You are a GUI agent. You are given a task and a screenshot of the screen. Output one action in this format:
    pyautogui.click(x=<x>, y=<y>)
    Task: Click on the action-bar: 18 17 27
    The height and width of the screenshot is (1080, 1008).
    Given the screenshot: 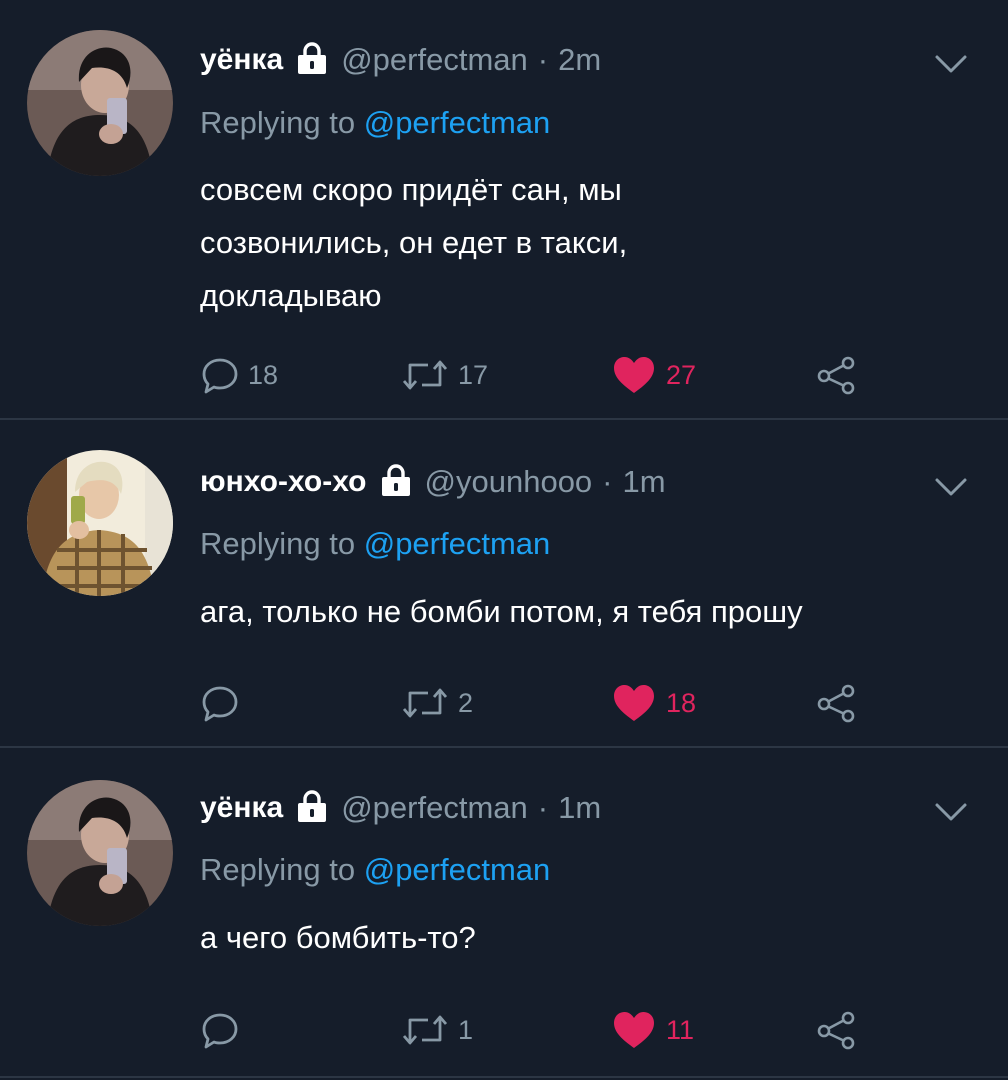 What is the action you would take?
    pyautogui.click(x=550, y=375)
    